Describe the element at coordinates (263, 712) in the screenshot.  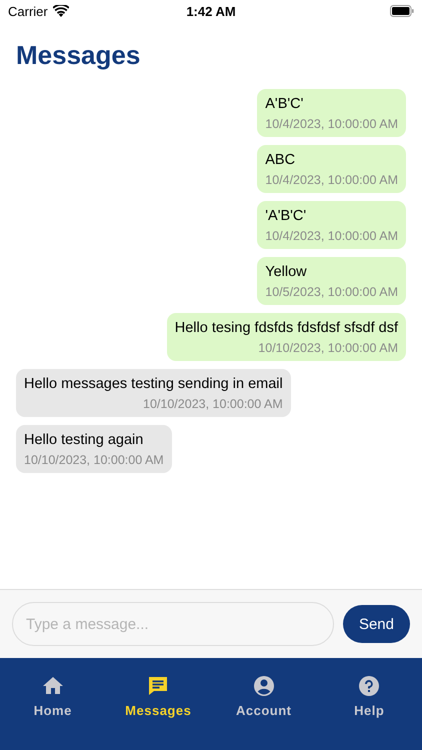
I see `tab-item: Account` at that location.